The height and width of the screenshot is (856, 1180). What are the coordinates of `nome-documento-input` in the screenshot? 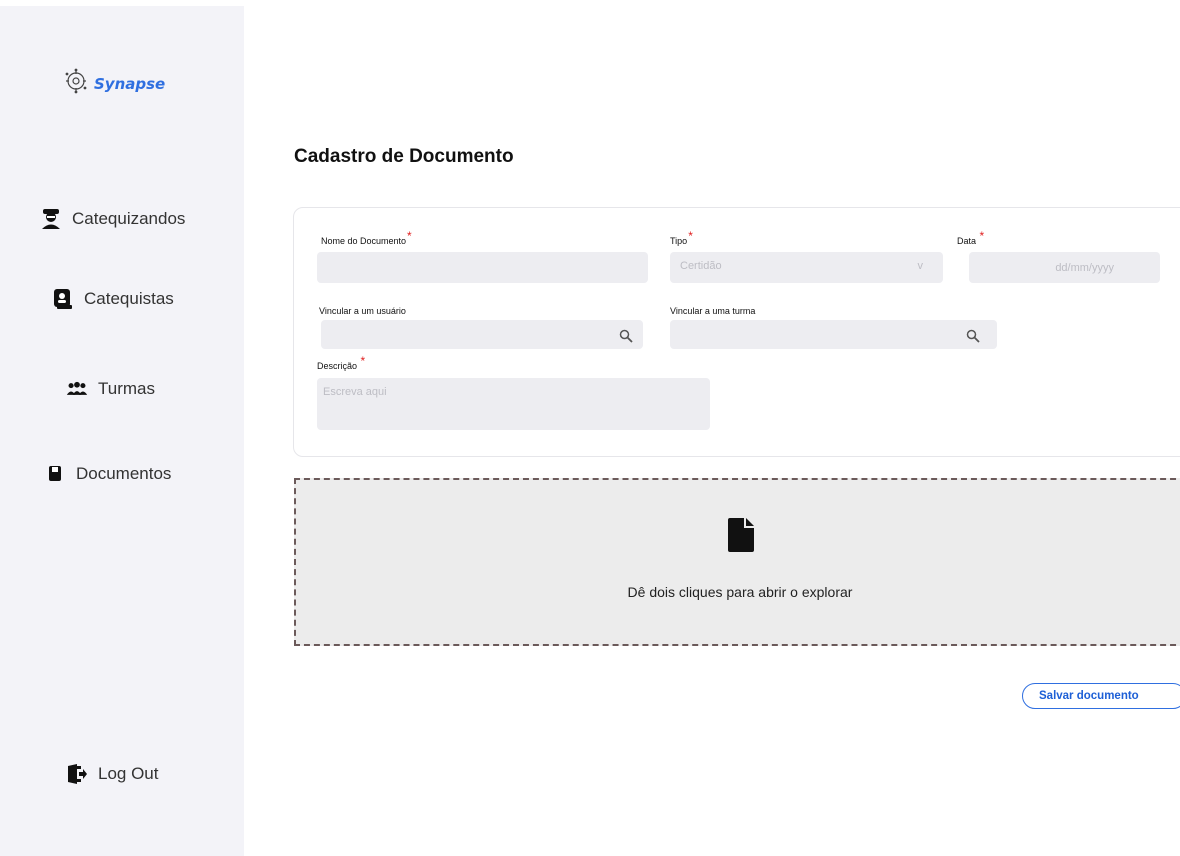 It's located at (482, 267).